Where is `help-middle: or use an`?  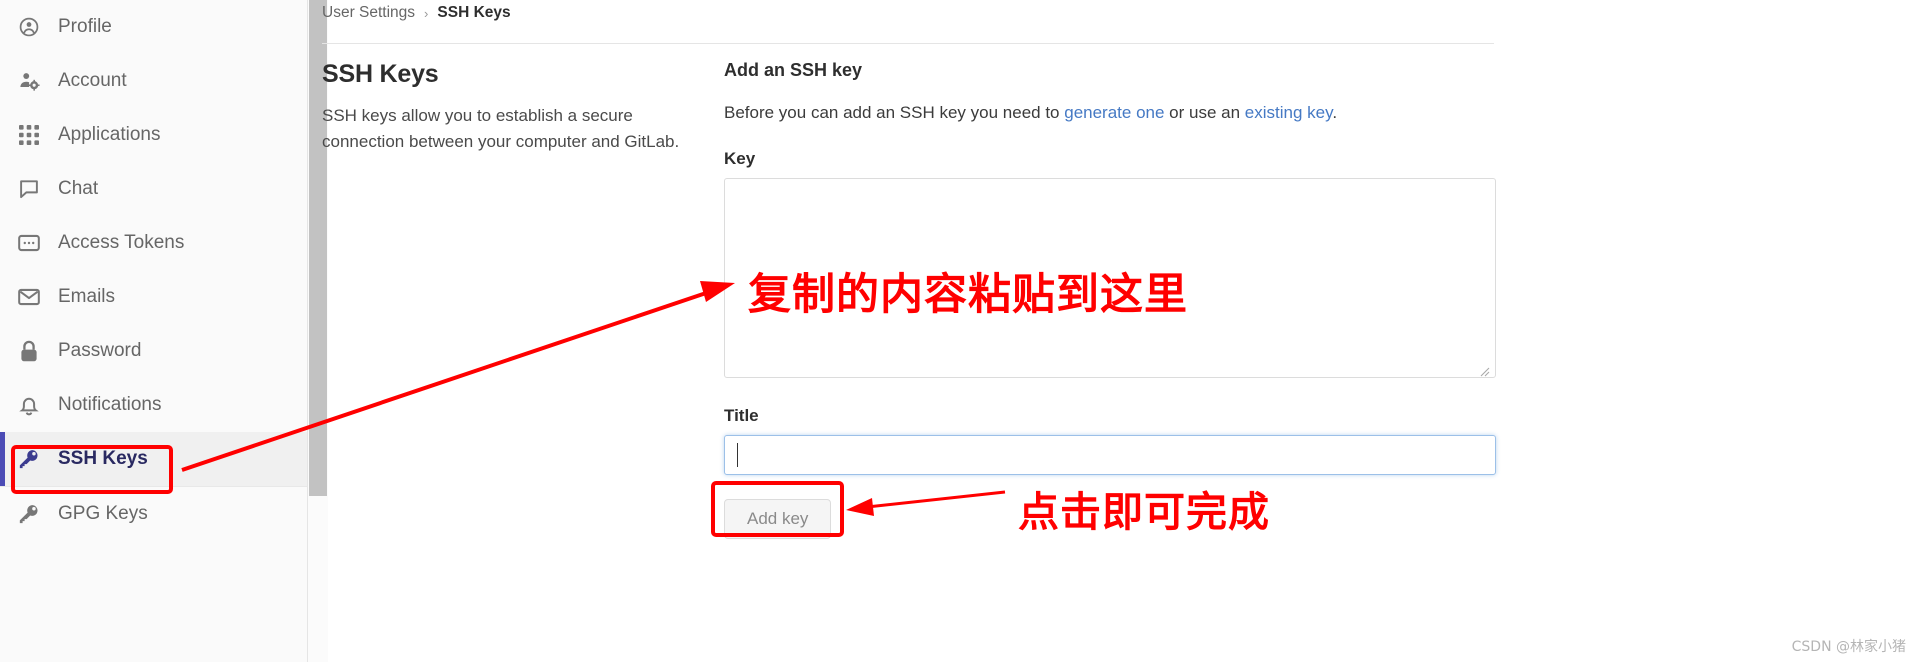 help-middle: or use an is located at coordinates (1204, 112).